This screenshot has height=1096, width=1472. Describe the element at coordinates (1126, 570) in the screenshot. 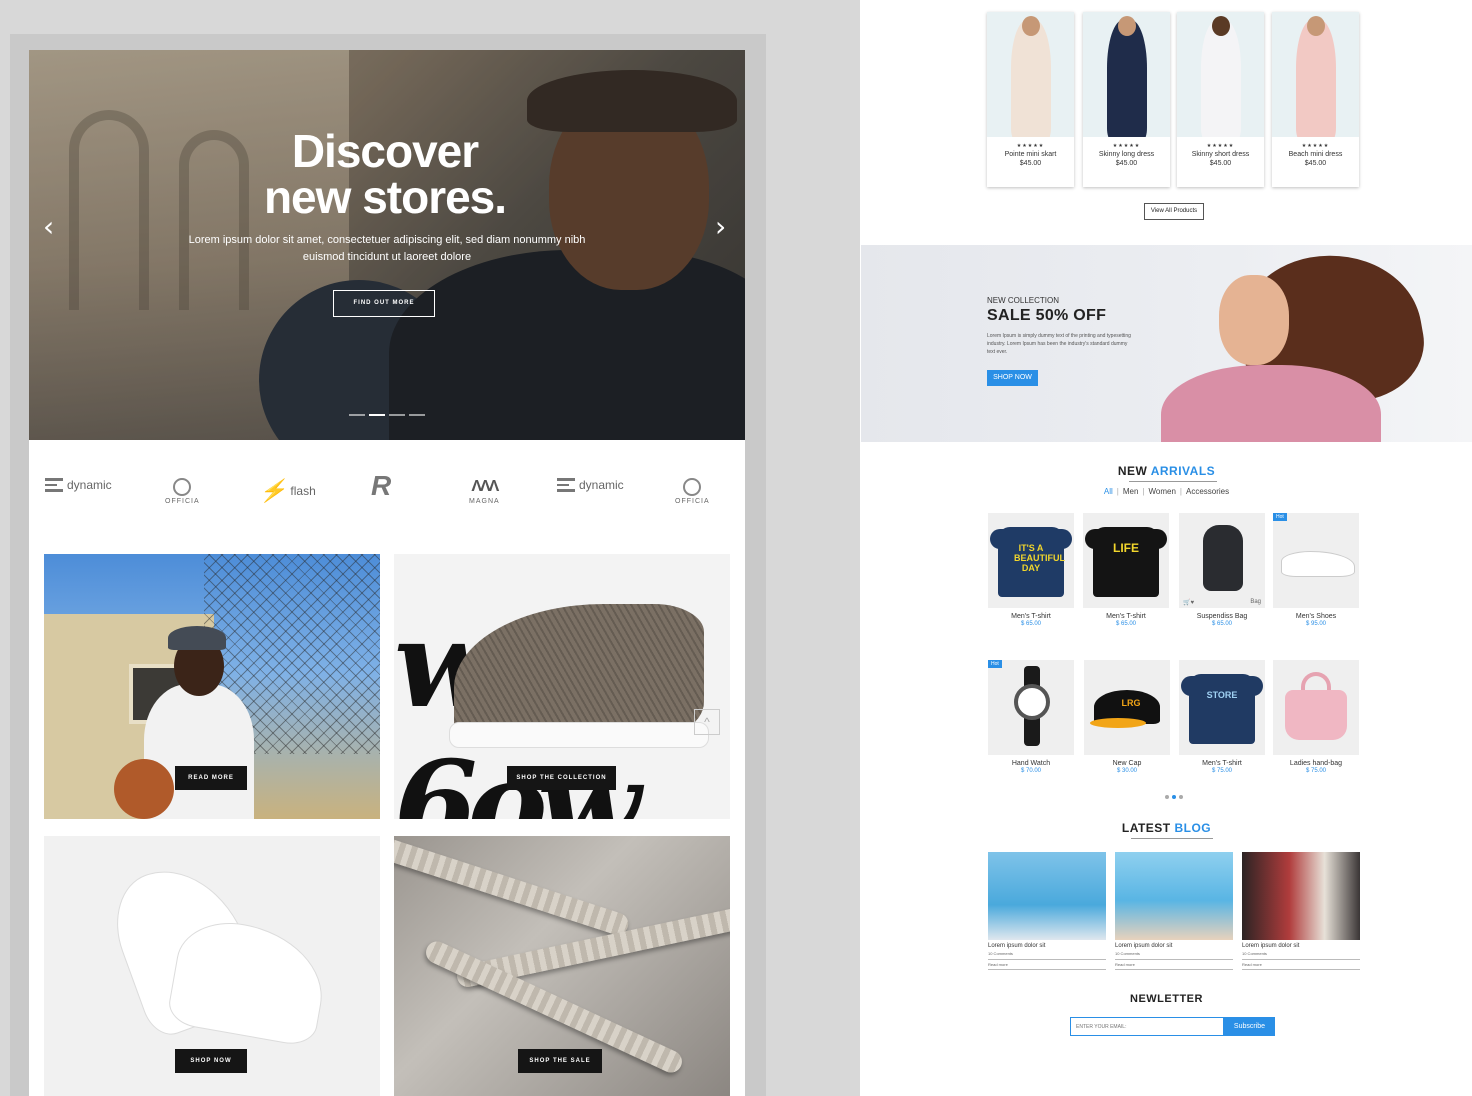

I see `arrival-card: LIFE Men's T-shirt $ 65.00` at that location.